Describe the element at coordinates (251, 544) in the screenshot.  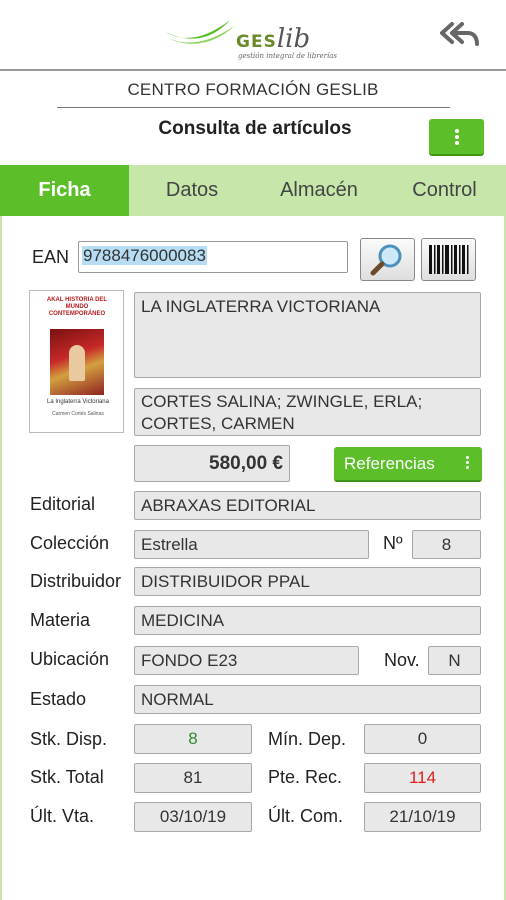
I see `coleccion-field: Estrella` at that location.